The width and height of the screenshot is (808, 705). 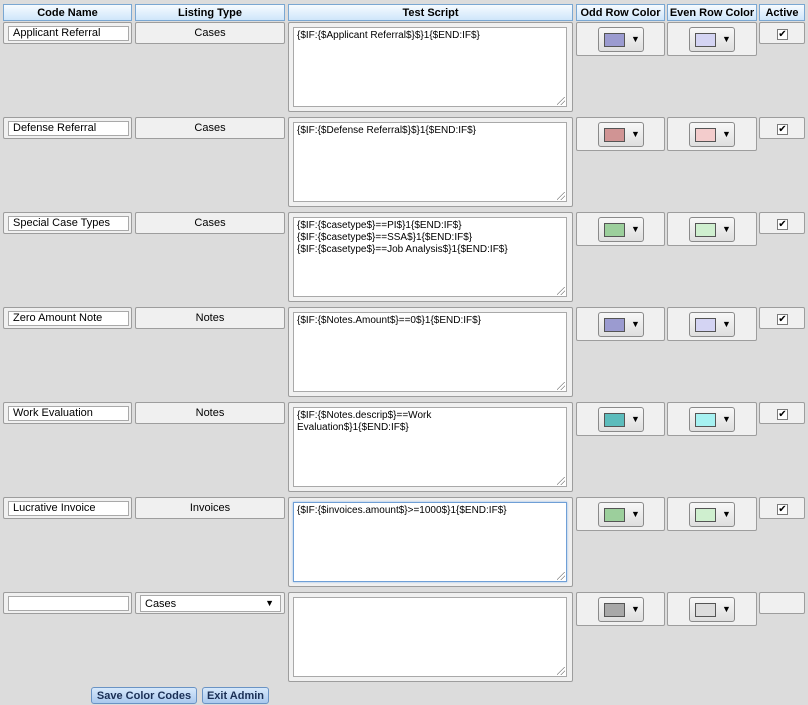 I want to click on code-name-cell: Special Case Types, so click(x=67, y=223).